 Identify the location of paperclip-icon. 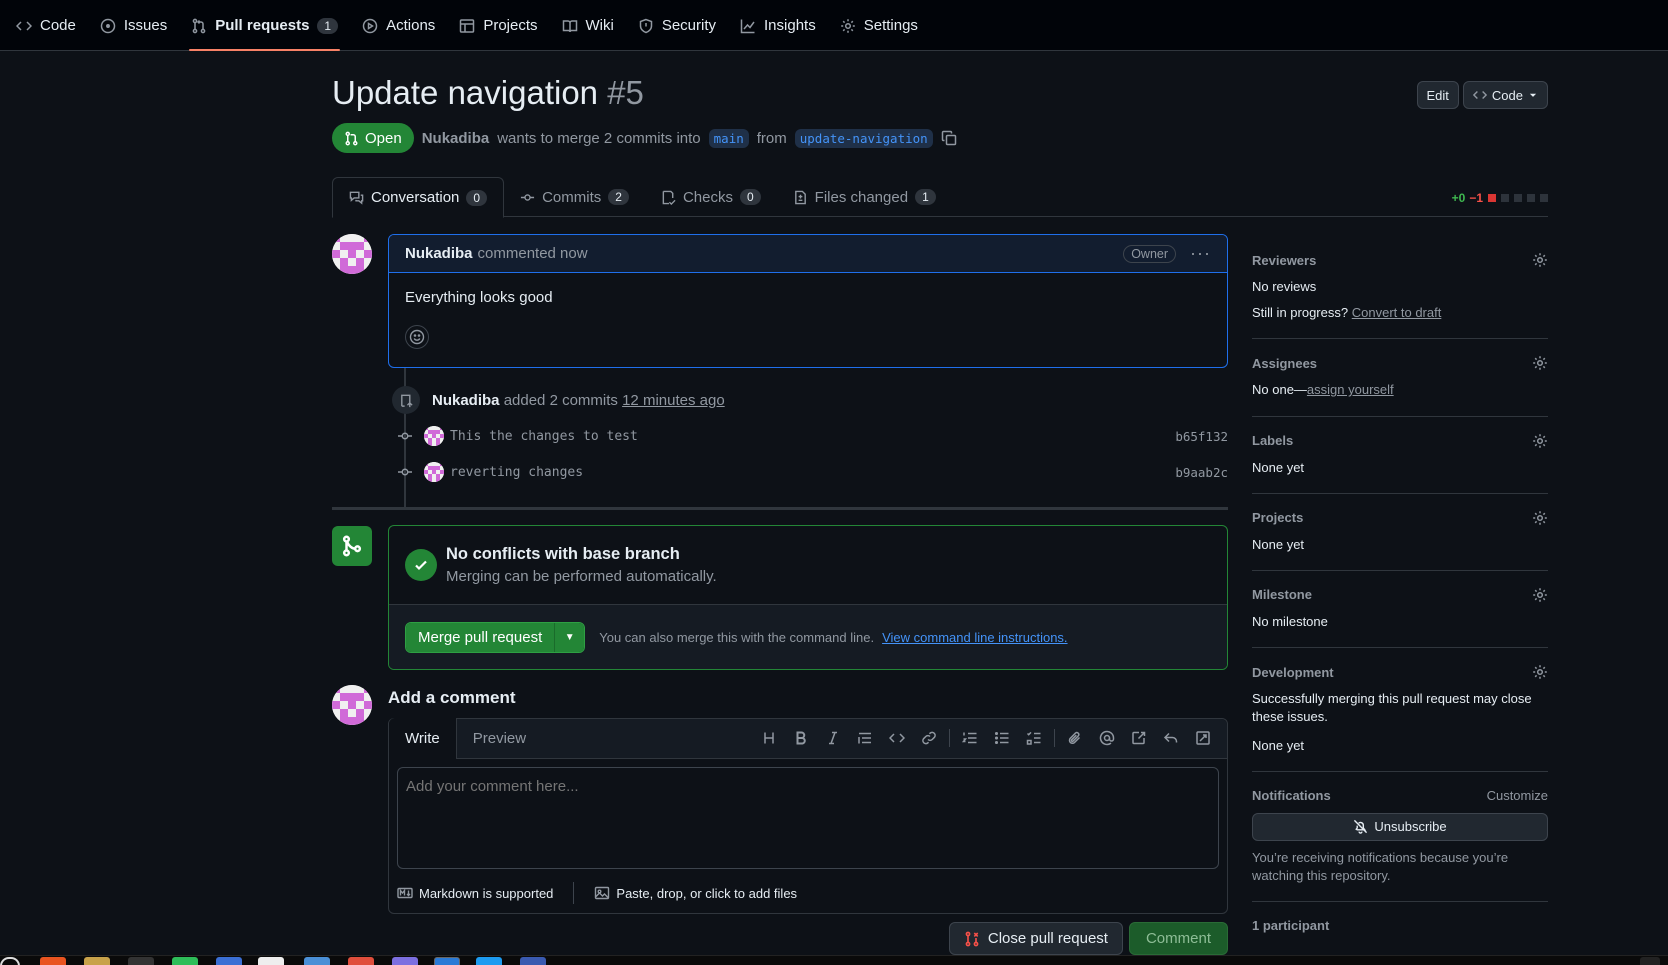
(1075, 738).